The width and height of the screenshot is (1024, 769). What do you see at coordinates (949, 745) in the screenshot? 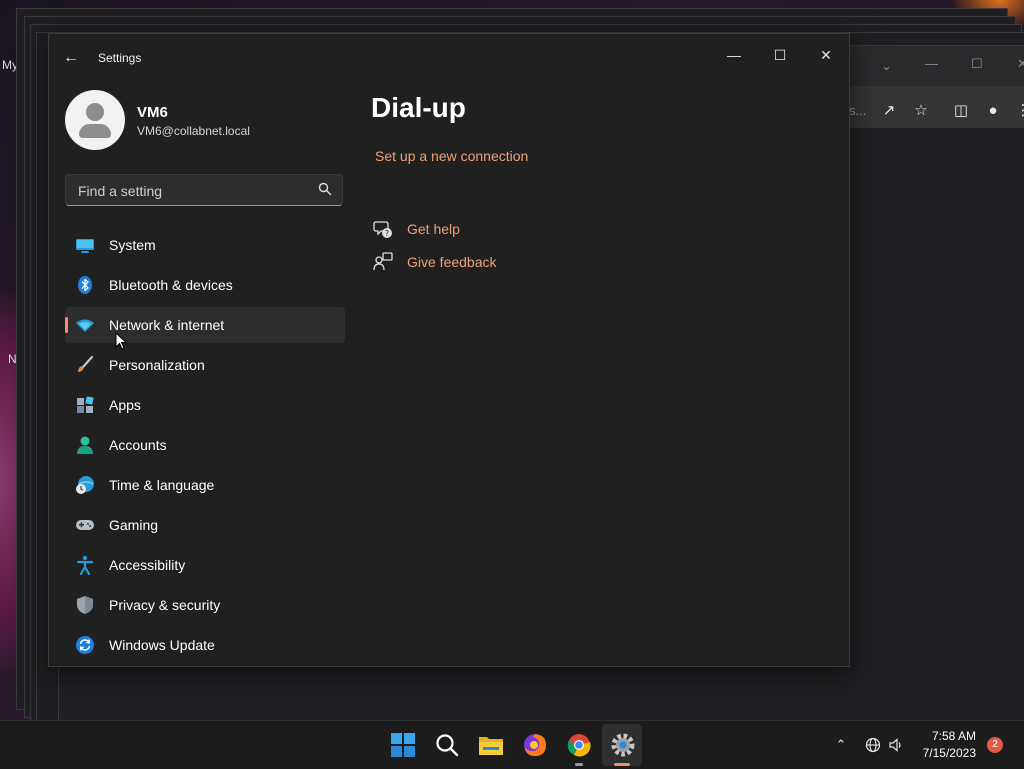
I see `system-clock: 7:58 AM 7/15/2023` at bounding box center [949, 745].